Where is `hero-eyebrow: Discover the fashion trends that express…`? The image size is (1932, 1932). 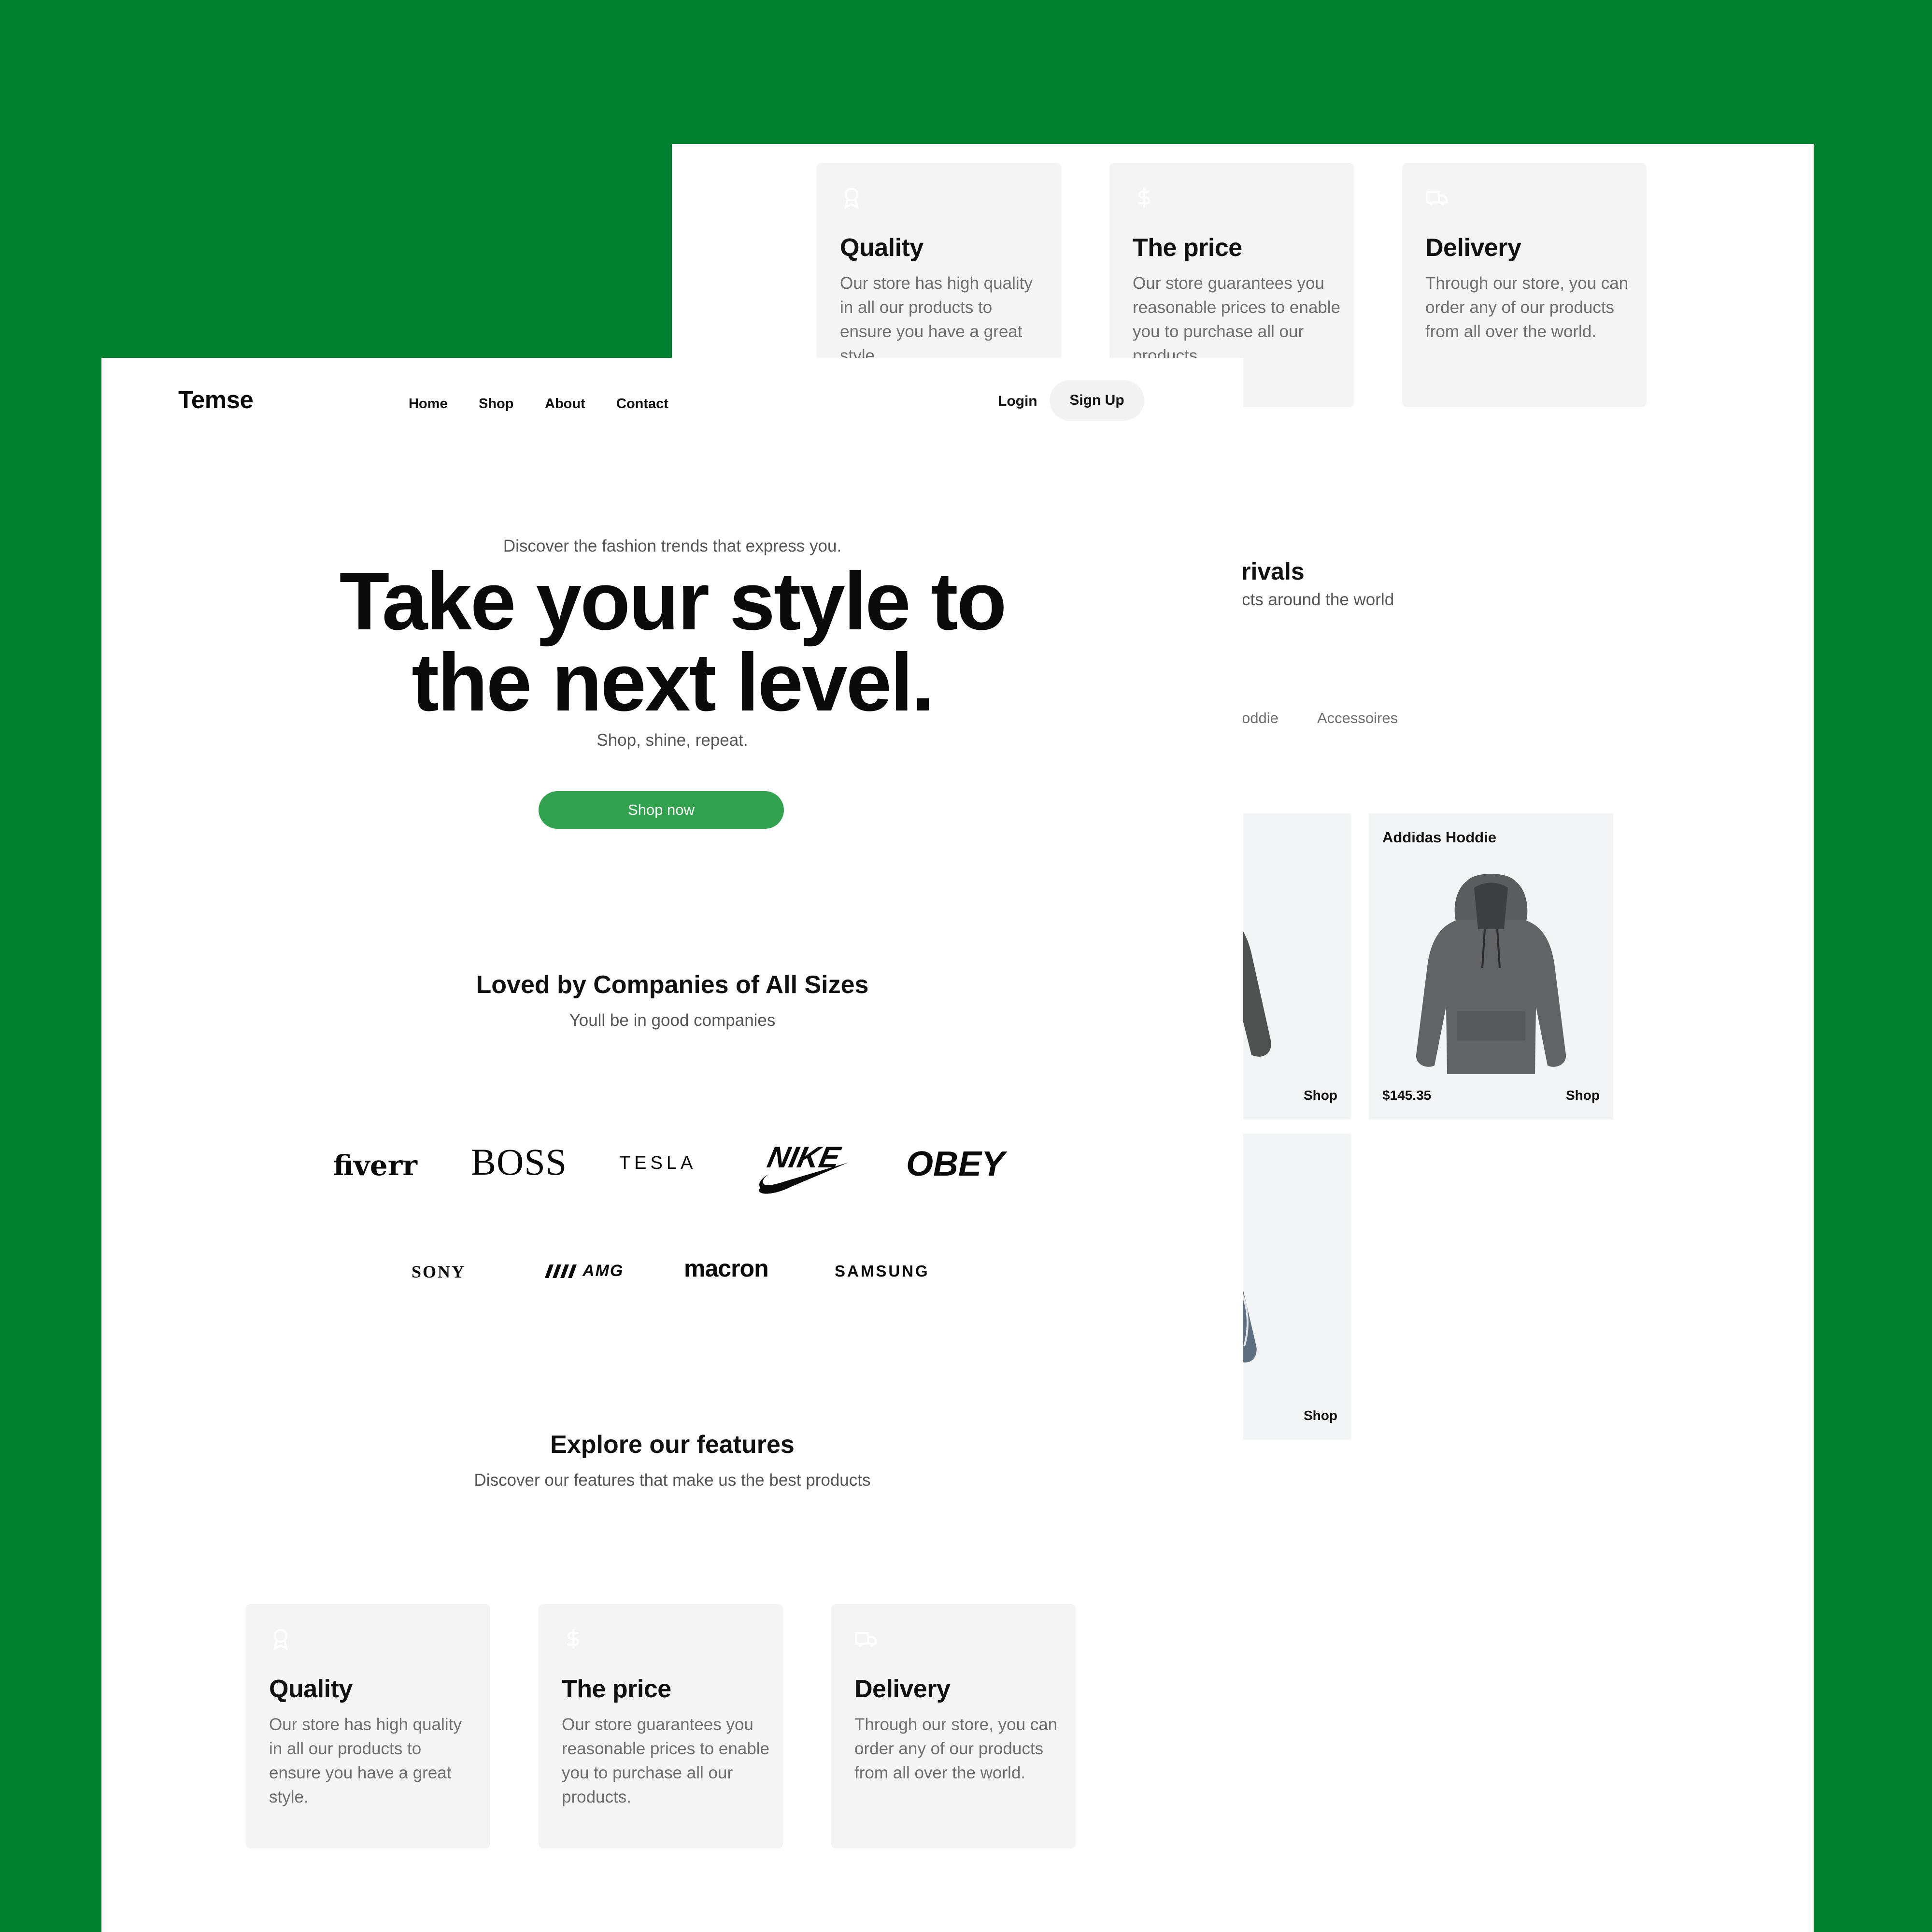 hero-eyebrow: Discover the fashion trends that express… is located at coordinates (672, 546).